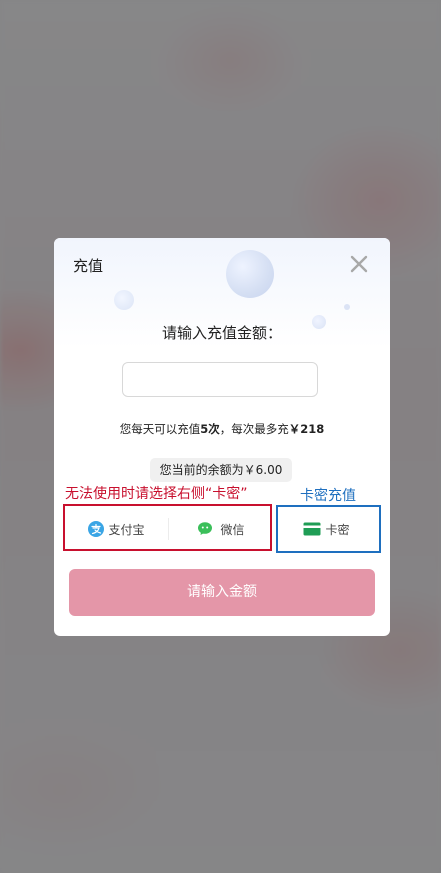 The width and height of the screenshot is (441, 873). I want to click on limit-times: 5次, so click(210, 429).